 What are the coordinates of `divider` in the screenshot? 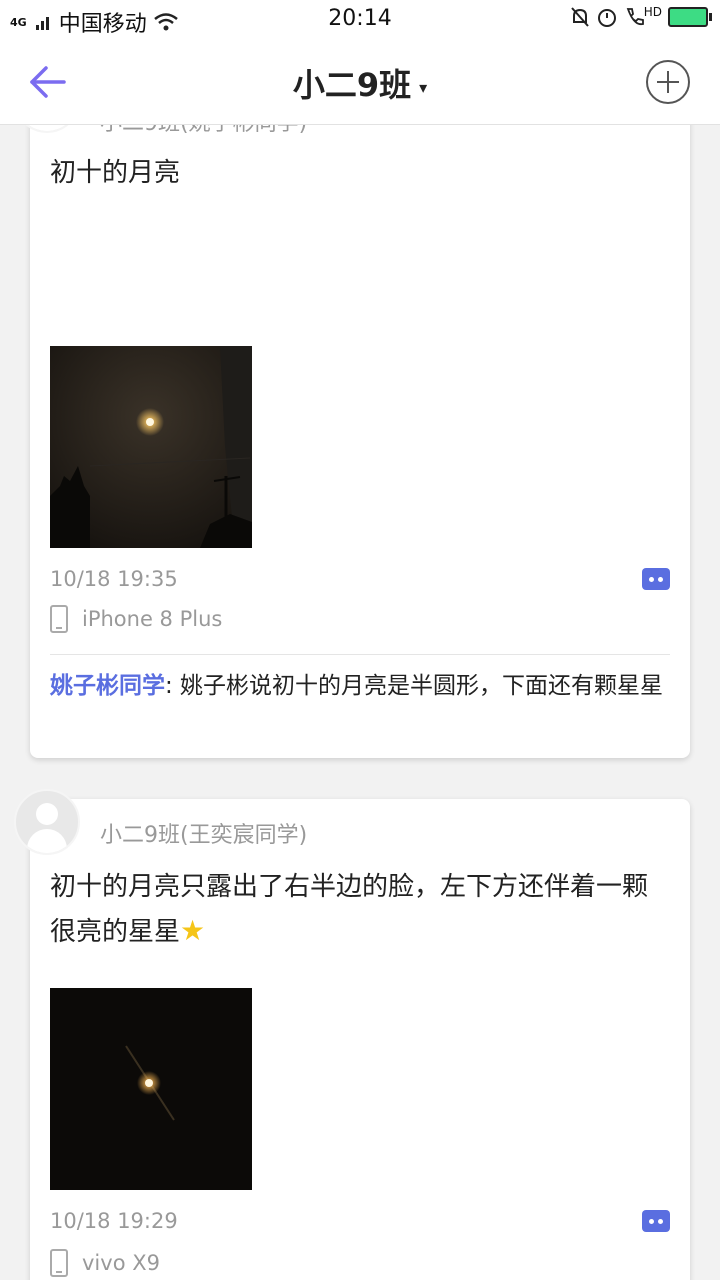 It's located at (360, 654).